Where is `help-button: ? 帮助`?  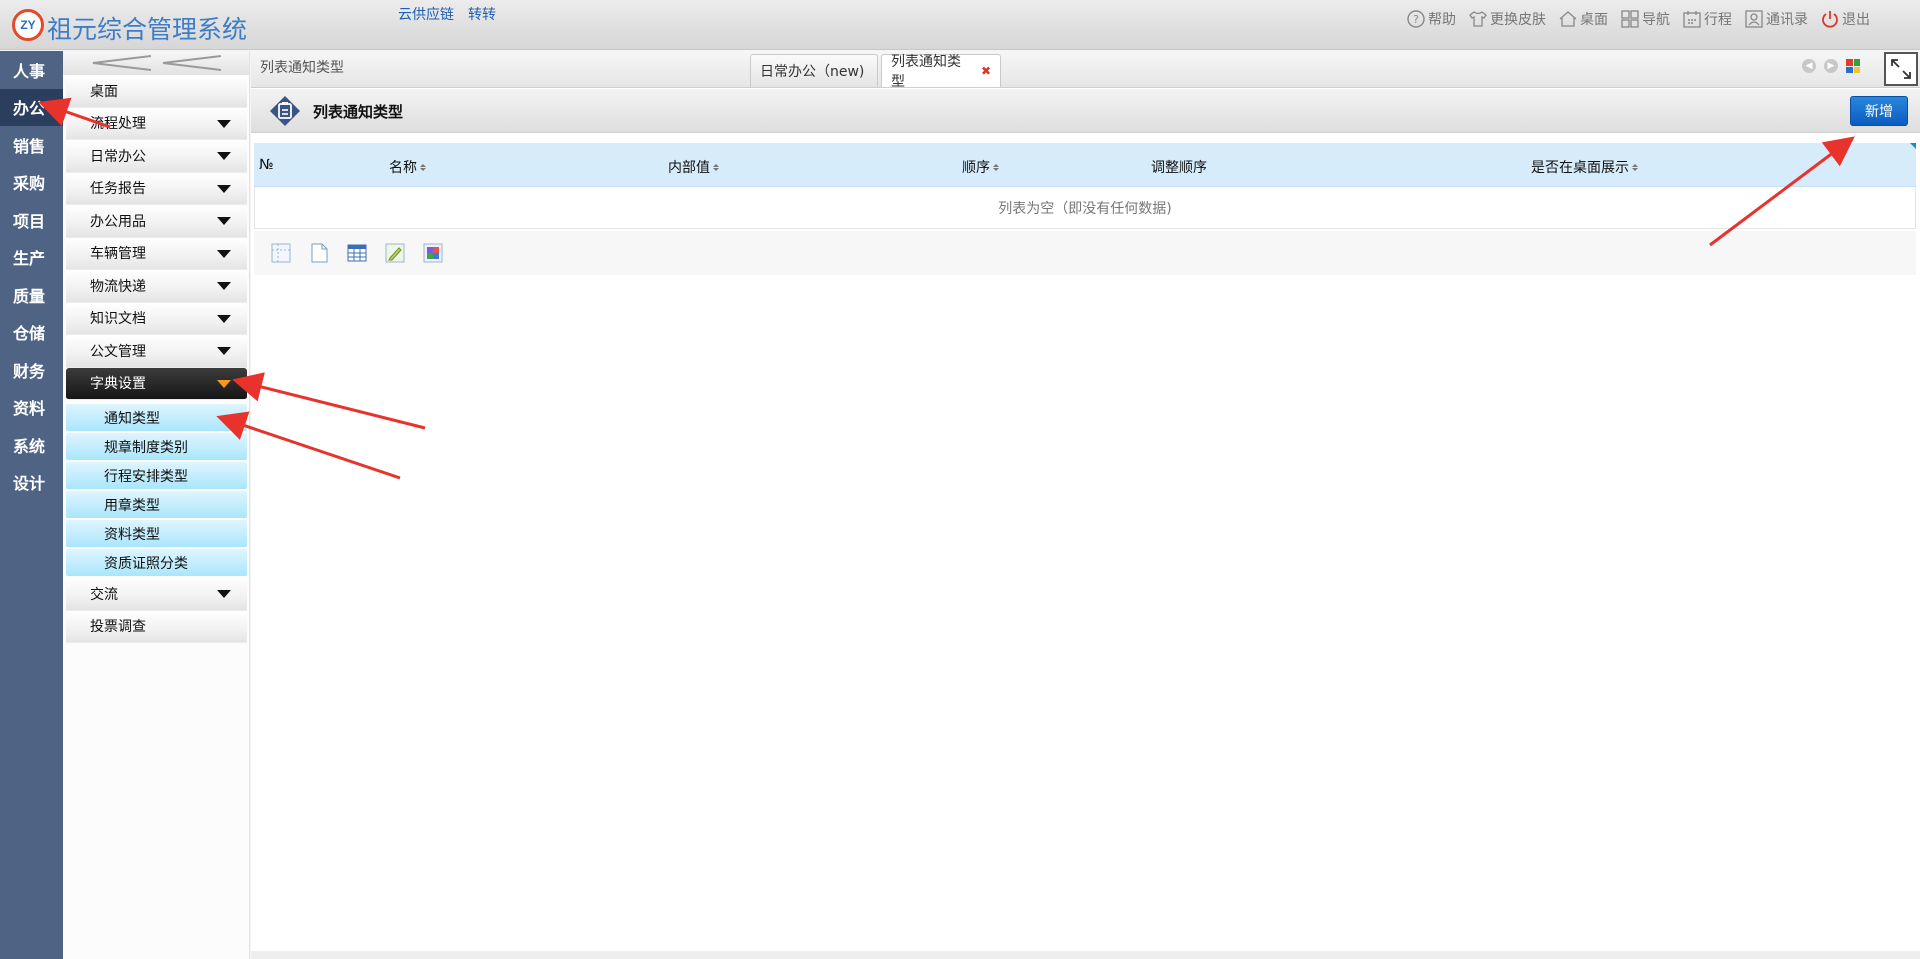
help-button: ? 帮助 is located at coordinates (1431, 19).